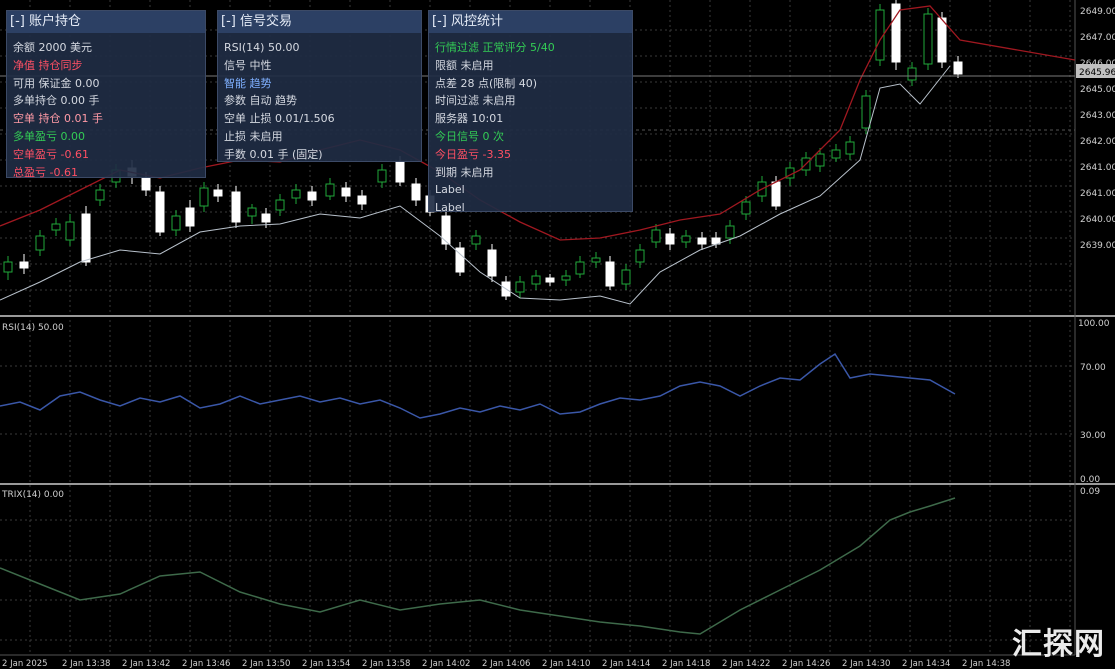  What do you see at coordinates (686, 664) in the screenshot?
I see `time-axis-label: 2 Jan 14:18` at bounding box center [686, 664].